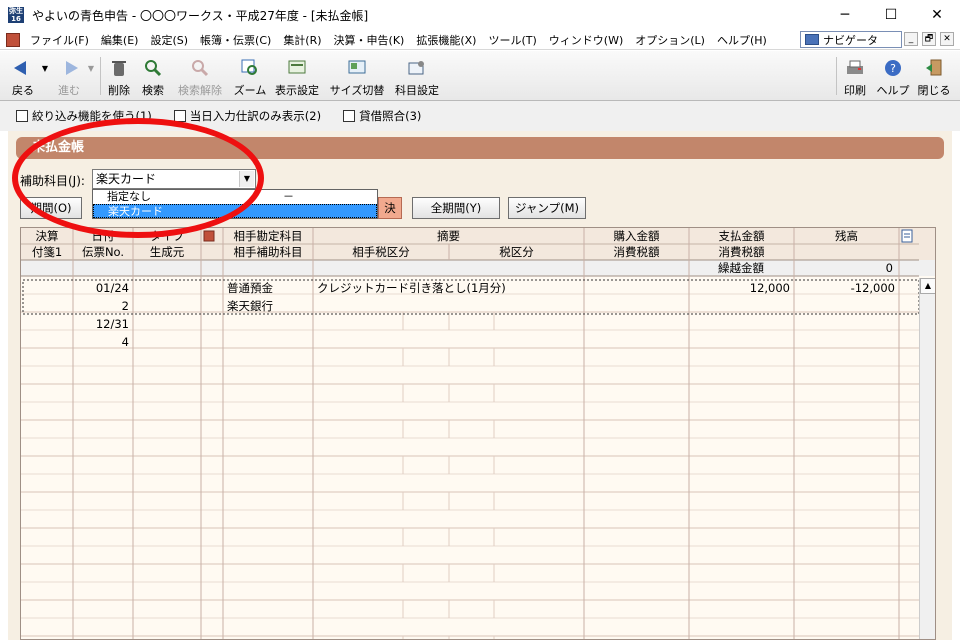 Image resolution: width=960 pixels, height=640 pixels. I want to click on account-settings-button: 科目設定, so click(417, 76).